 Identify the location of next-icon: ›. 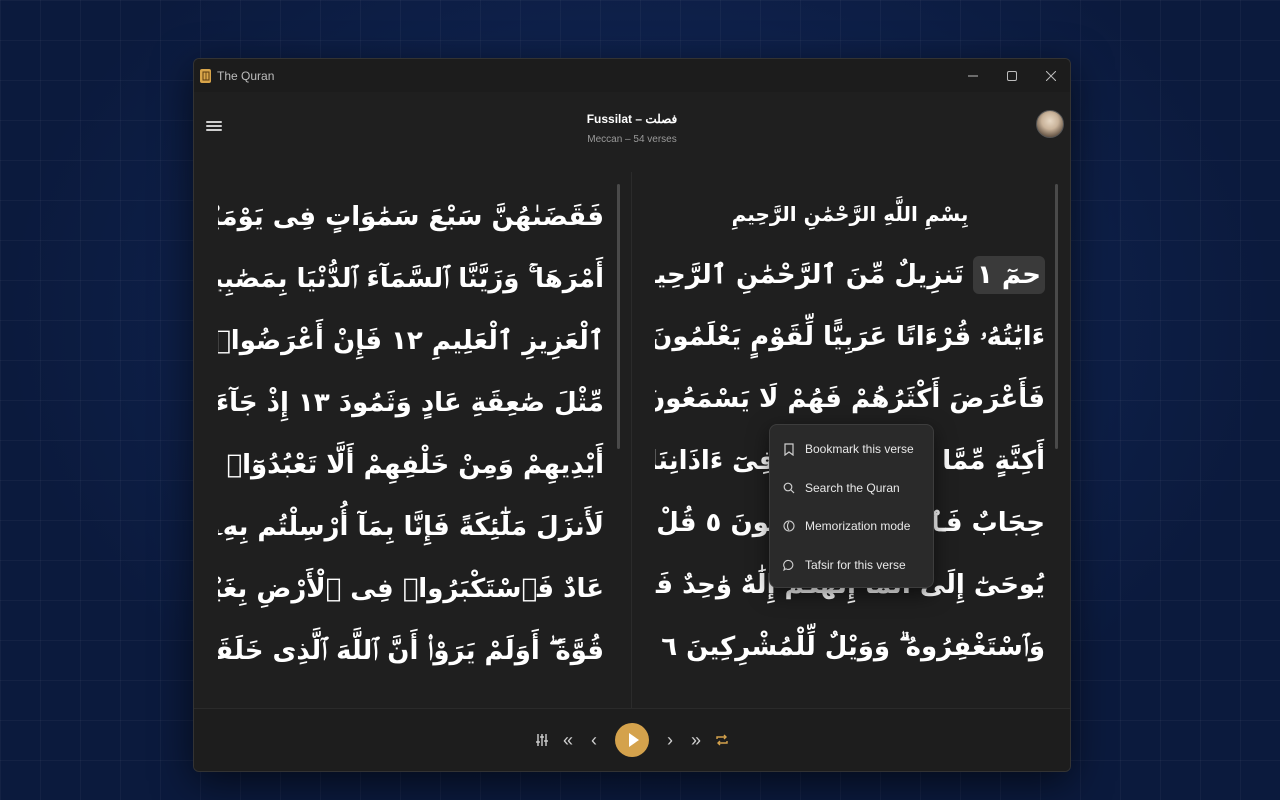
(670, 740).